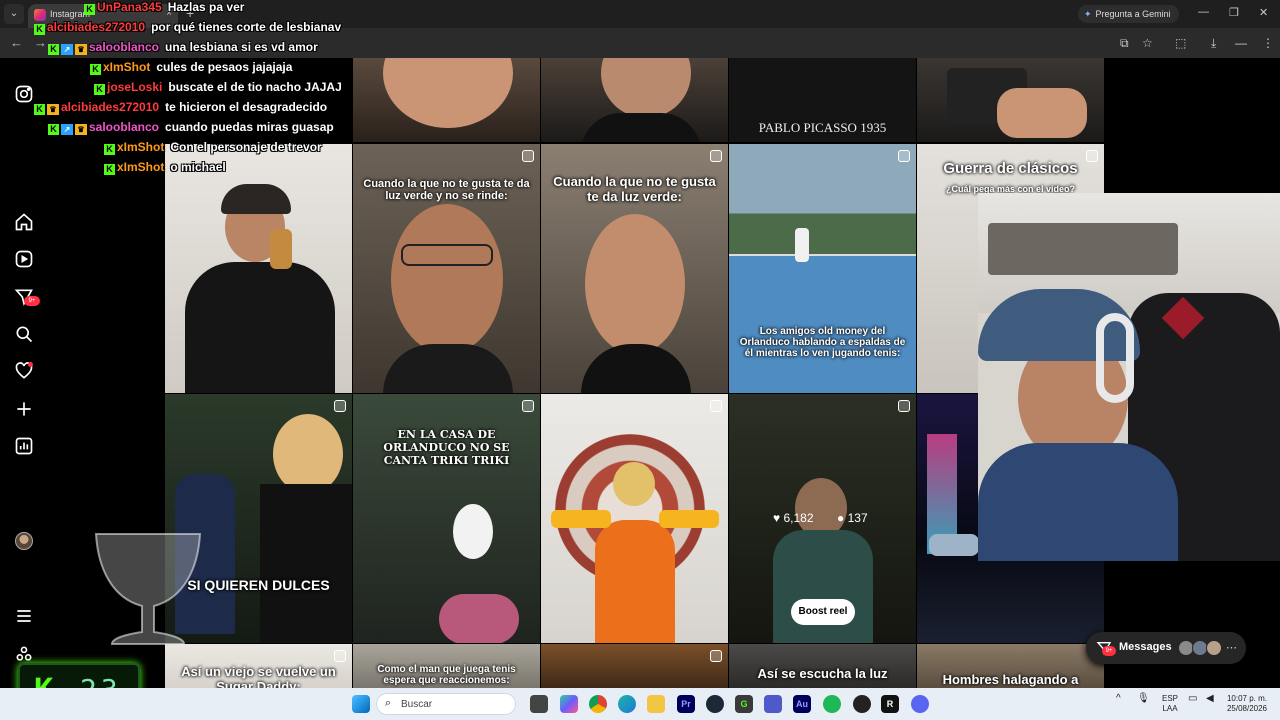 The height and width of the screenshot is (720, 1280). What do you see at coordinates (920, 704) in the screenshot?
I see `discord-icon` at bounding box center [920, 704].